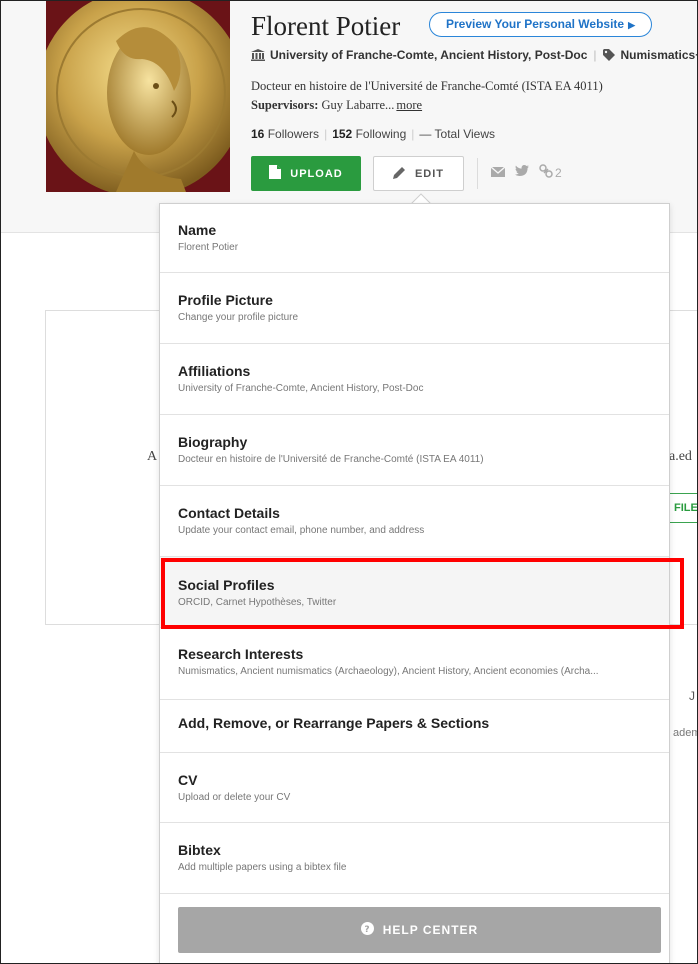 The height and width of the screenshot is (964, 698). Describe the element at coordinates (285, 105) in the screenshot. I see `supervisors-label: Supervisors:` at that location.